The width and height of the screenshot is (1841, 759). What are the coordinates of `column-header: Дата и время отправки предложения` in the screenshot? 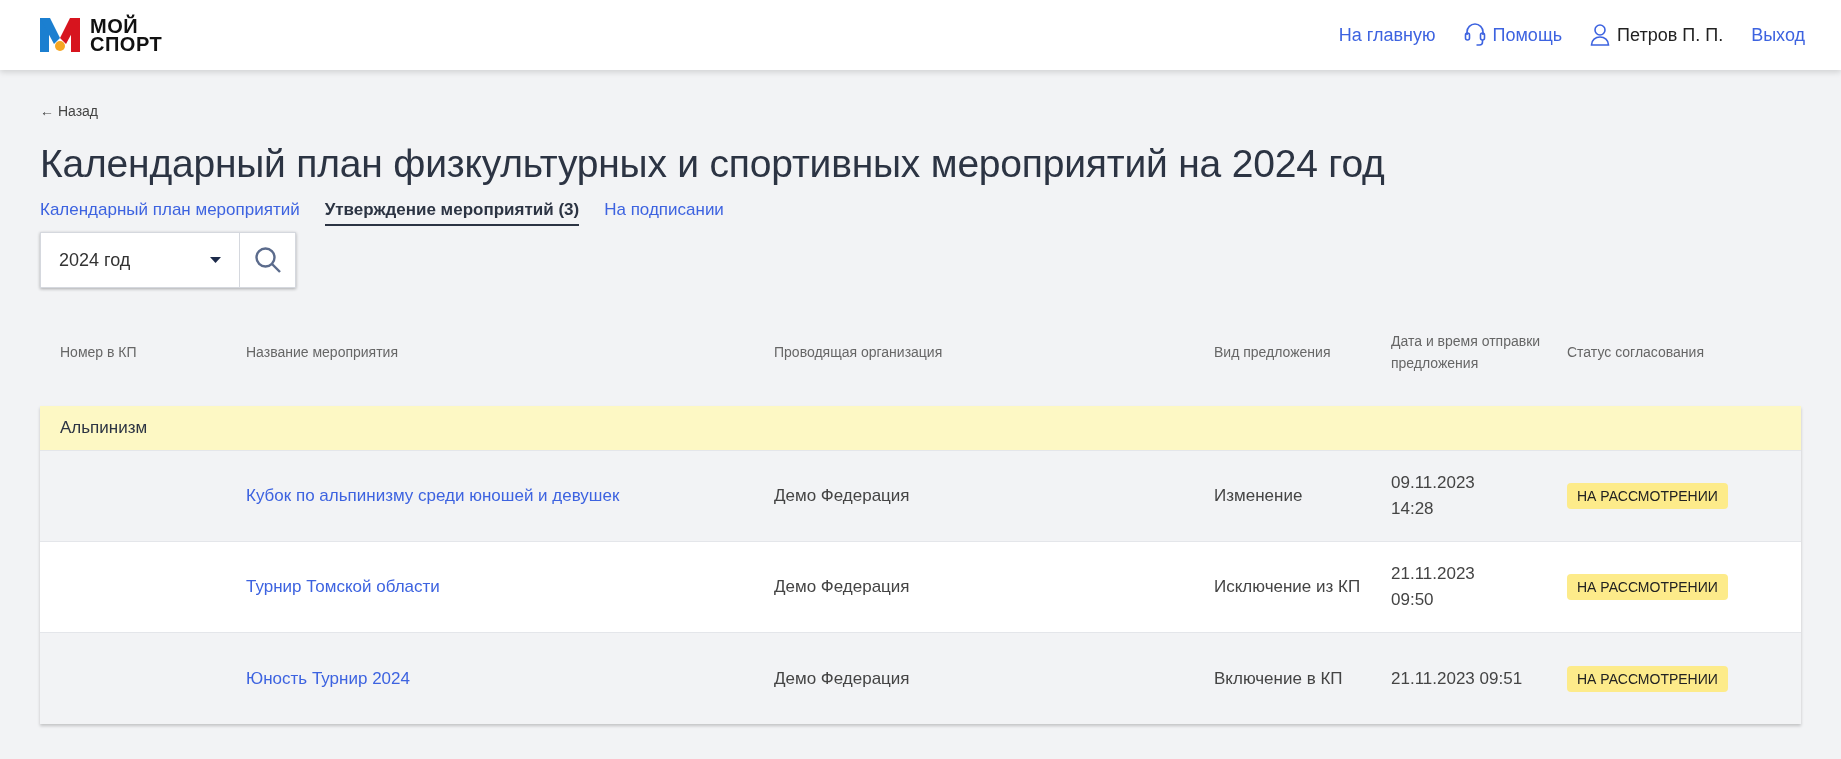 It's located at (1466, 352).